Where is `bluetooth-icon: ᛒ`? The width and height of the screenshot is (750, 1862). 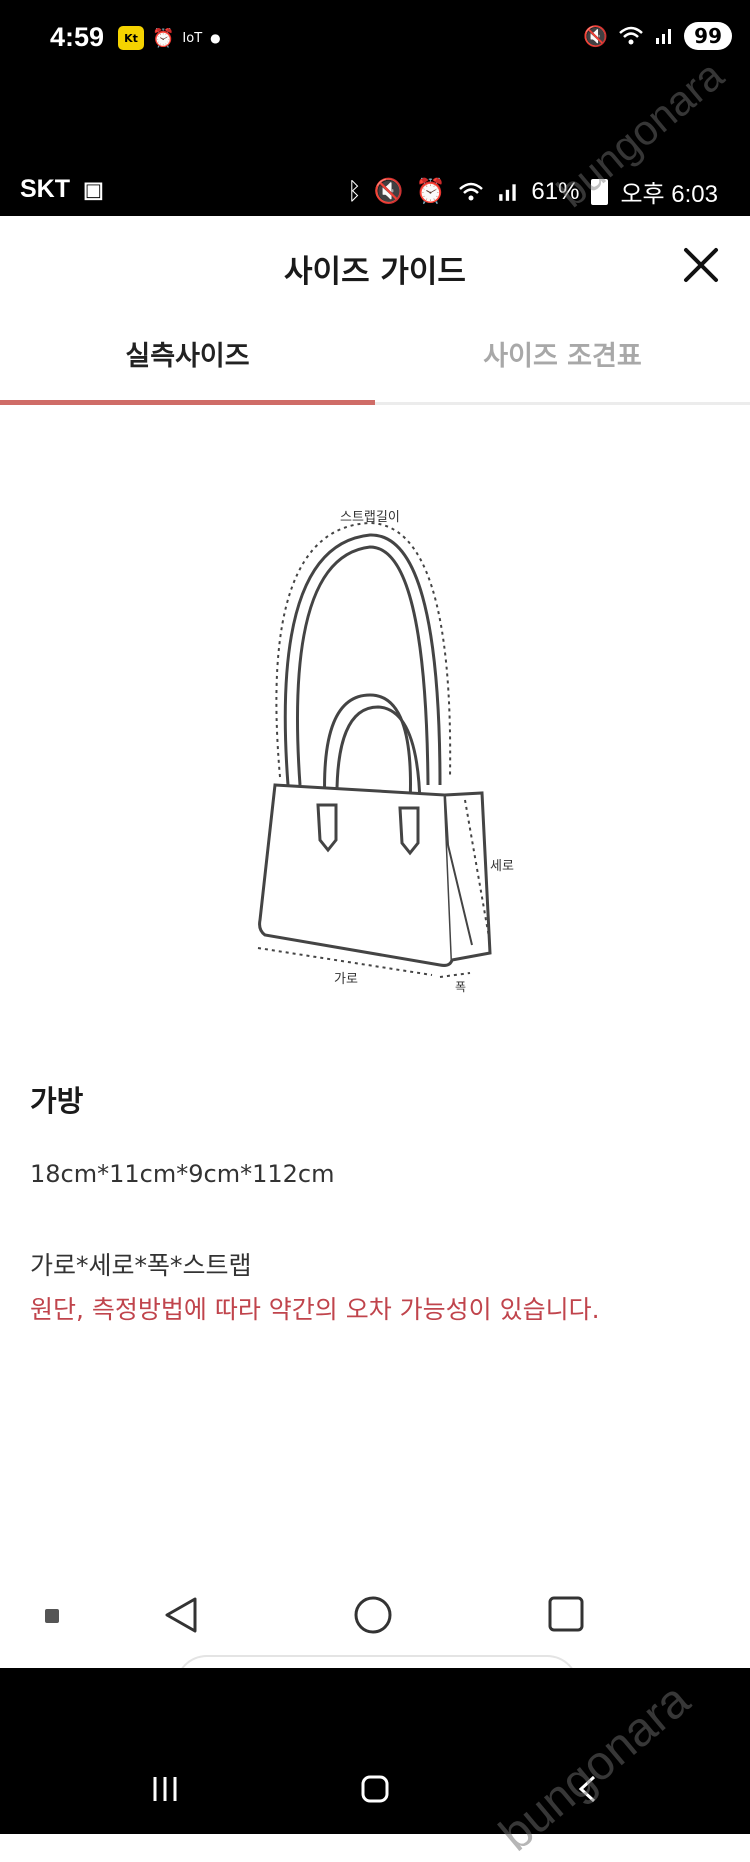 bluetooth-icon: ᛒ is located at coordinates (354, 191).